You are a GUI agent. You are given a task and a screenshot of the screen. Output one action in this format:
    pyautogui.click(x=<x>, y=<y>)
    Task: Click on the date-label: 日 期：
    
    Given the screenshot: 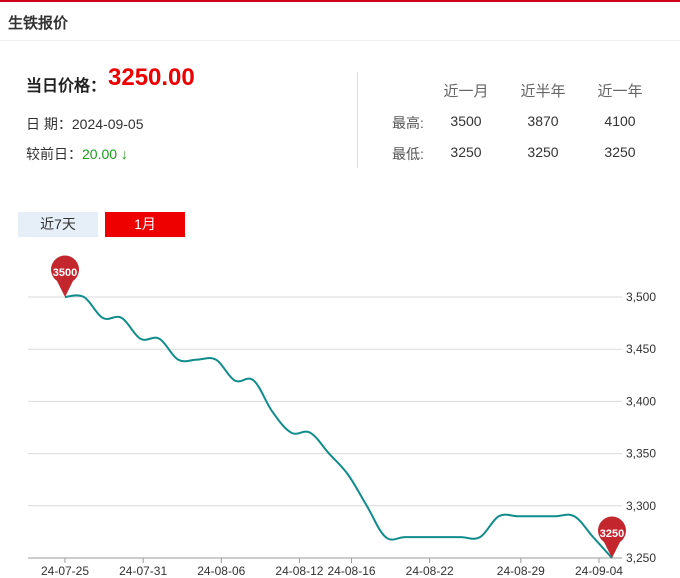 What is the action you would take?
    pyautogui.click(x=49, y=124)
    